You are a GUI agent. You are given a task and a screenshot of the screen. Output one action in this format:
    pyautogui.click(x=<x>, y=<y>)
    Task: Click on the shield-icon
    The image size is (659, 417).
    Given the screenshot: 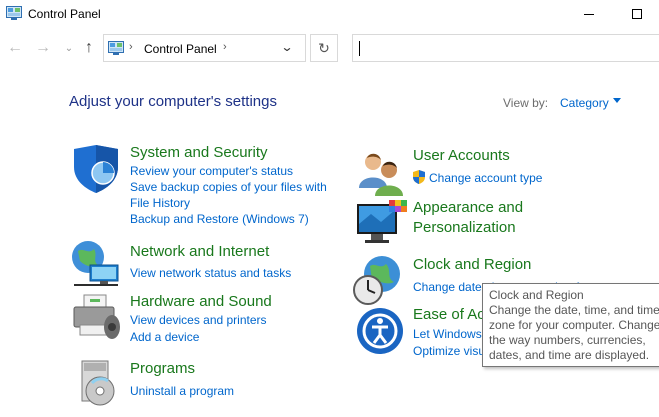 What is the action you would take?
    pyautogui.click(x=96, y=169)
    